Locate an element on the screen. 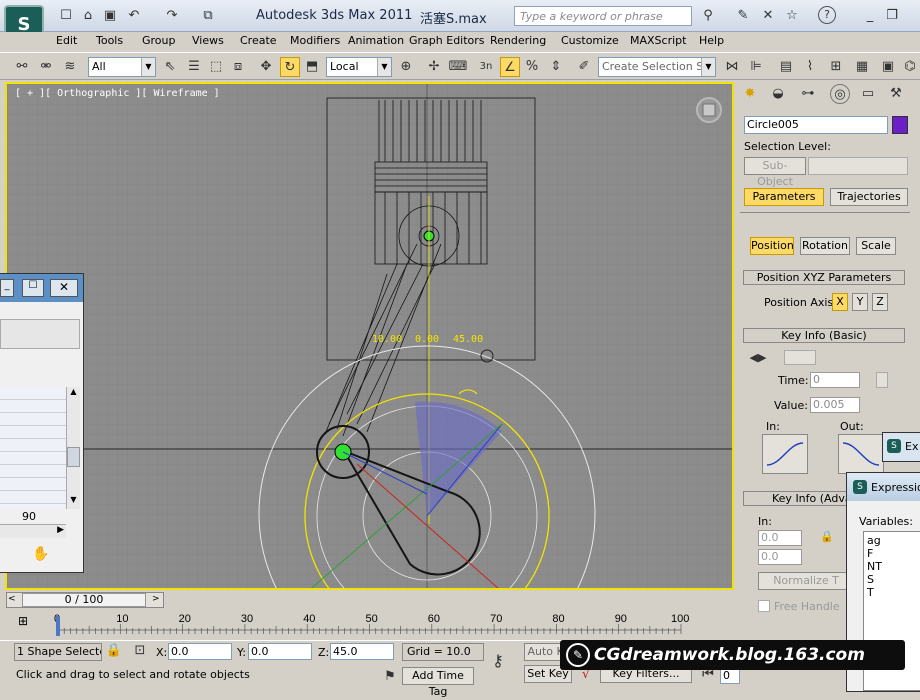 This screenshot has height=700, width=920. angle-snap-icon: ∠ is located at coordinates (510, 67).